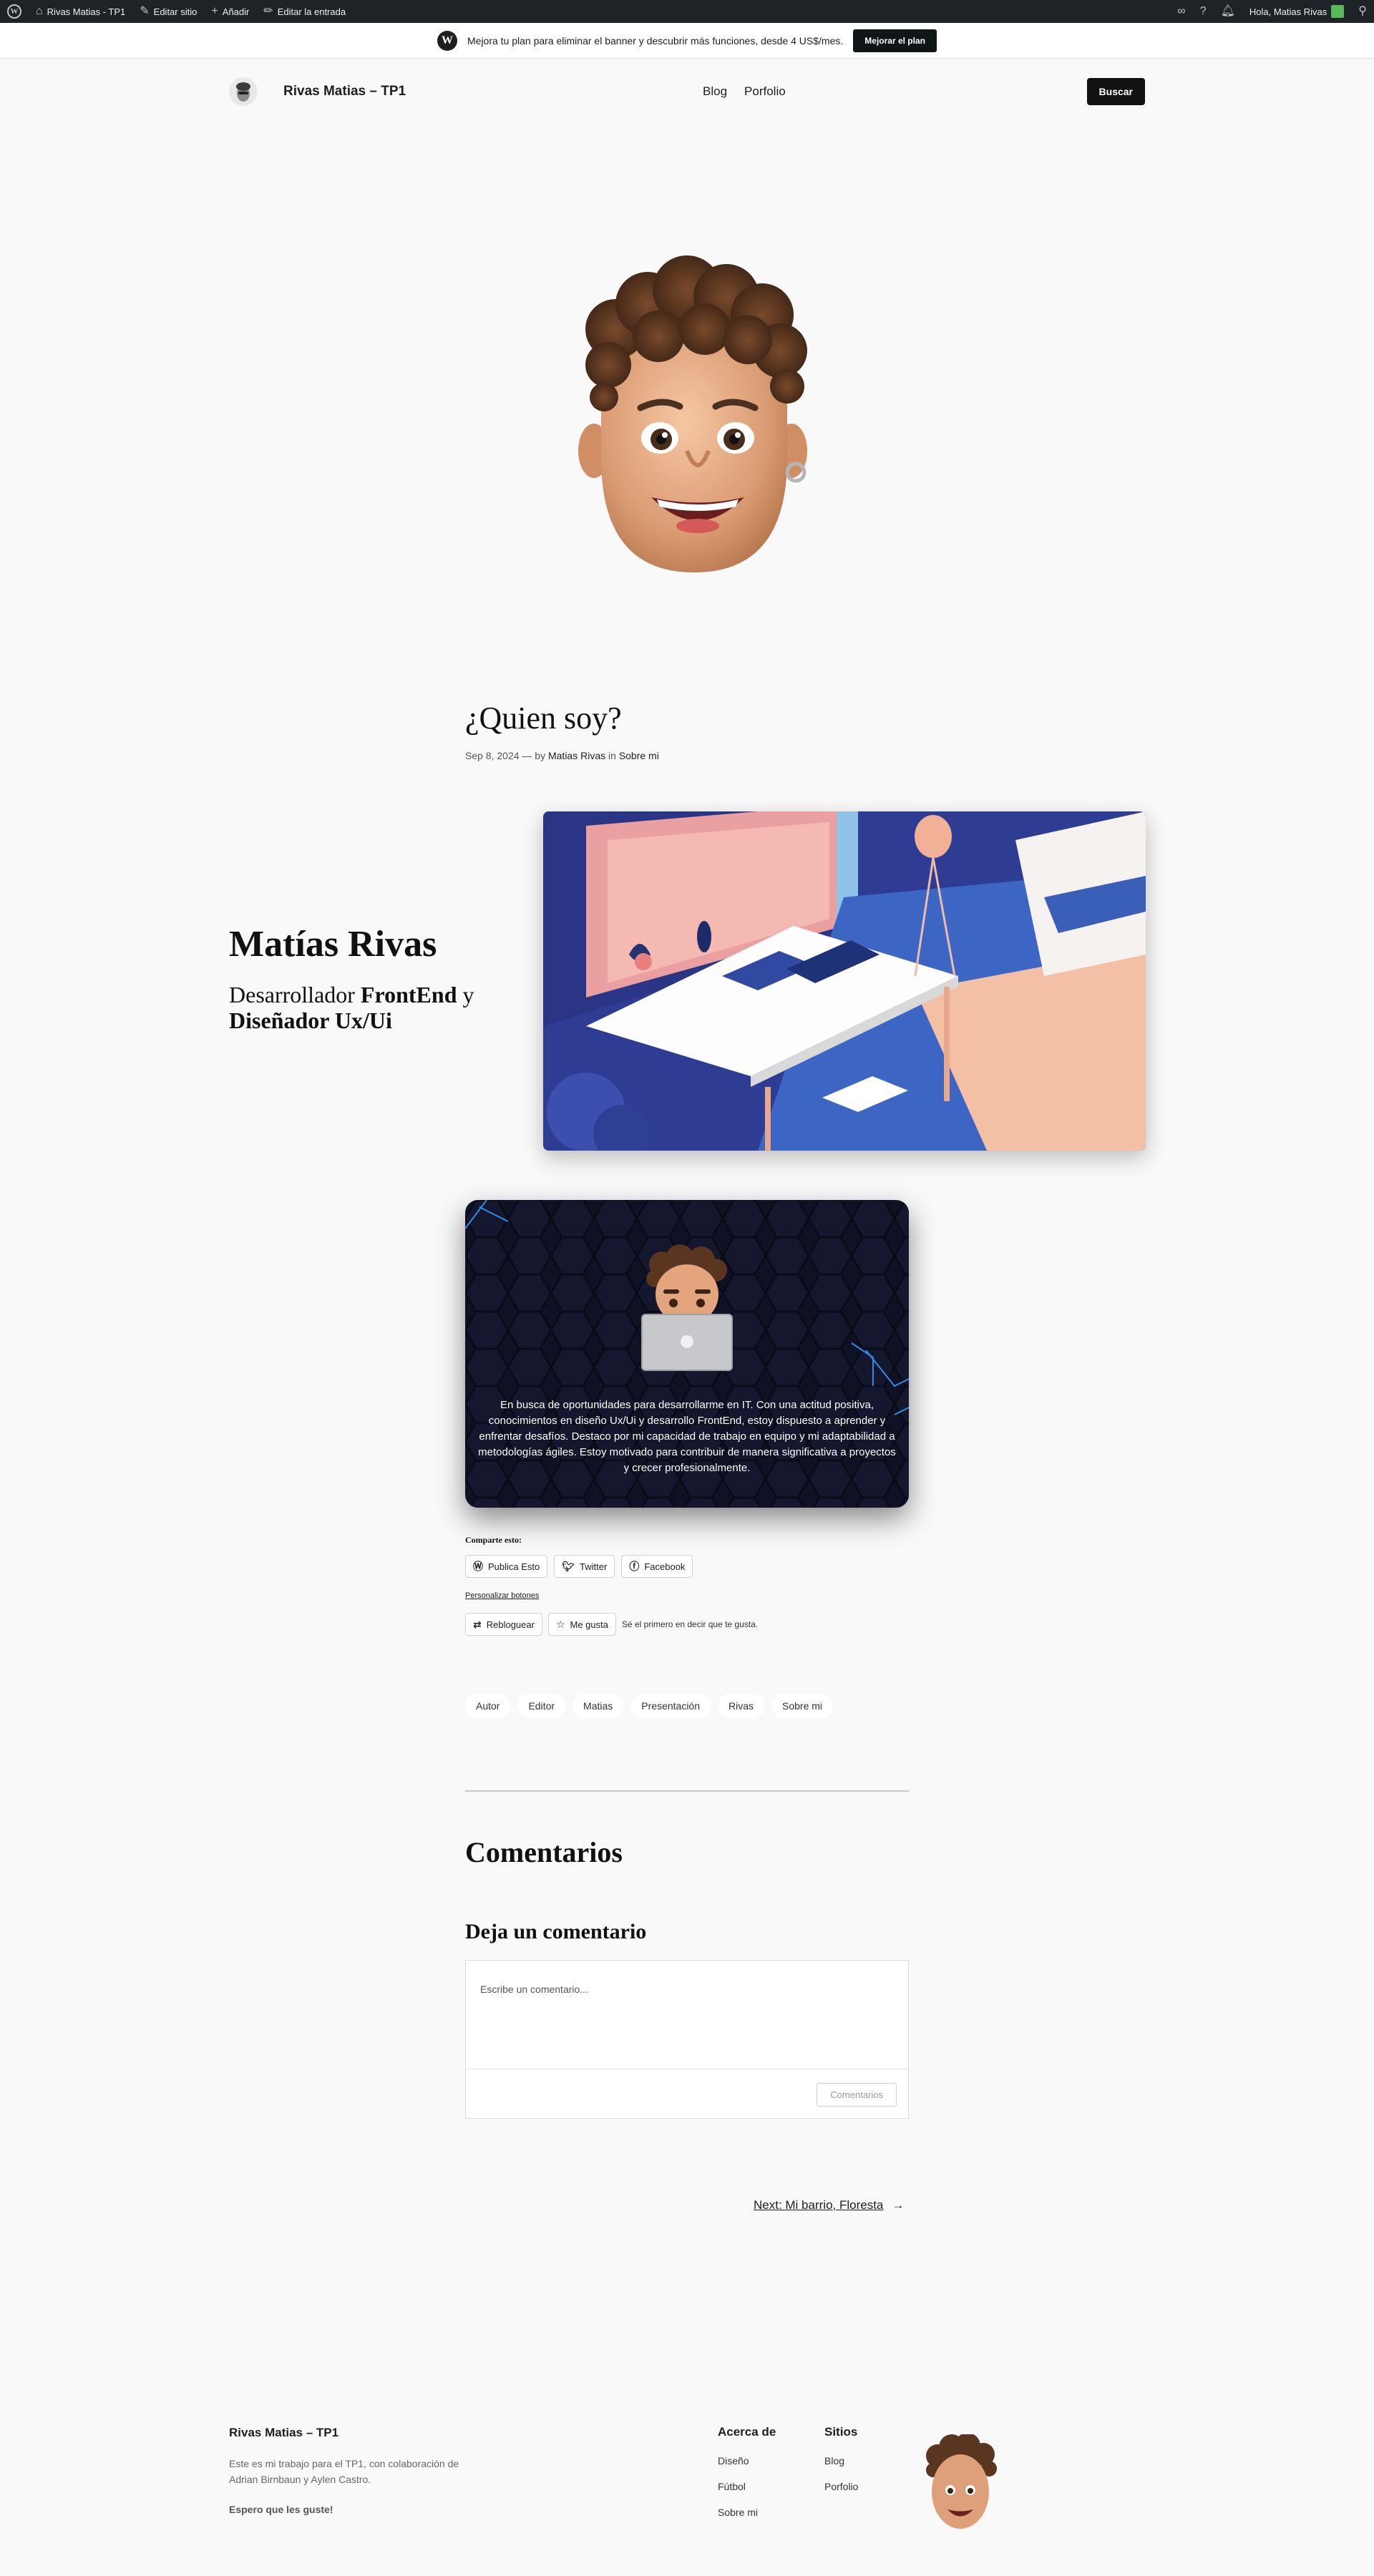 This screenshot has width=1374, height=2576. What do you see at coordinates (898, 2205) in the screenshot?
I see `arrow-right-icon: →` at bounding box center [898, 2205].